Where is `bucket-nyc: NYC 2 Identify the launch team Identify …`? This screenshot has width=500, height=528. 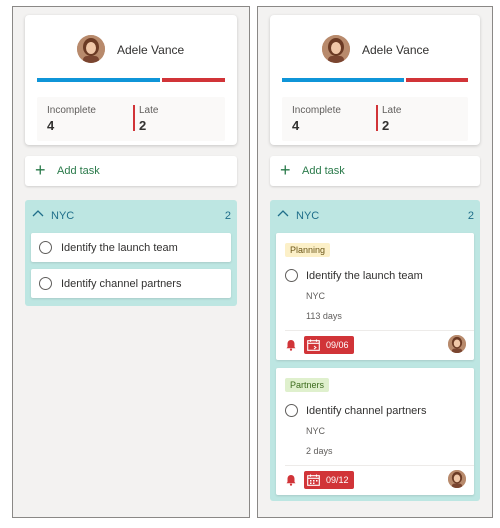
bucket-nyc: NYC 2 Identify the launch team Identify … is located at coordinates (131, 253).